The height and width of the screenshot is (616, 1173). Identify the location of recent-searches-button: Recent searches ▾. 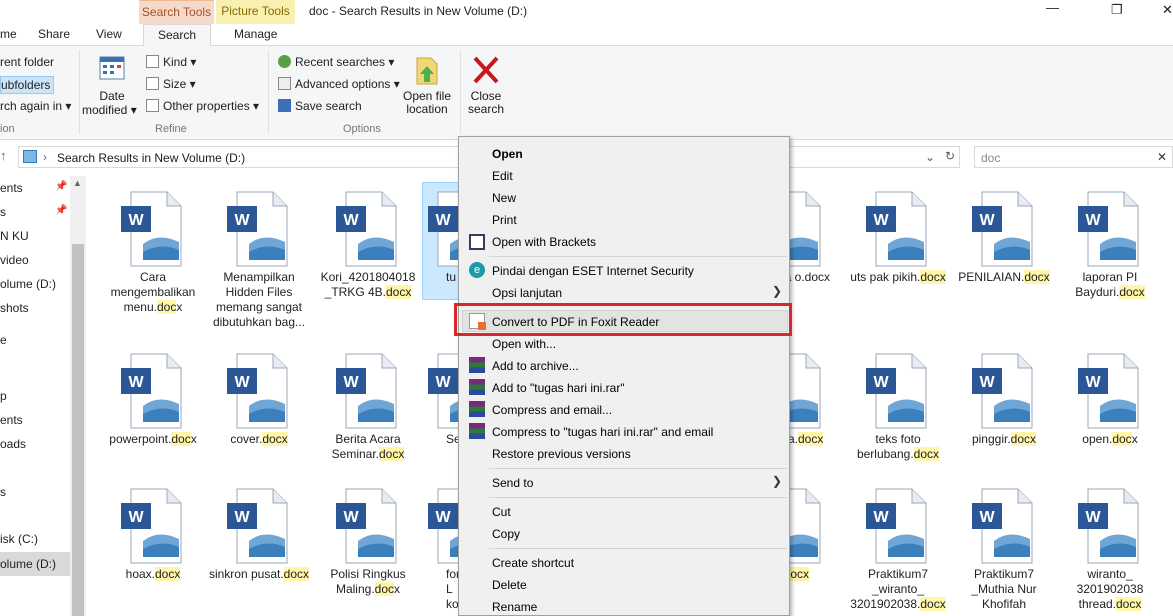
(336, 62).